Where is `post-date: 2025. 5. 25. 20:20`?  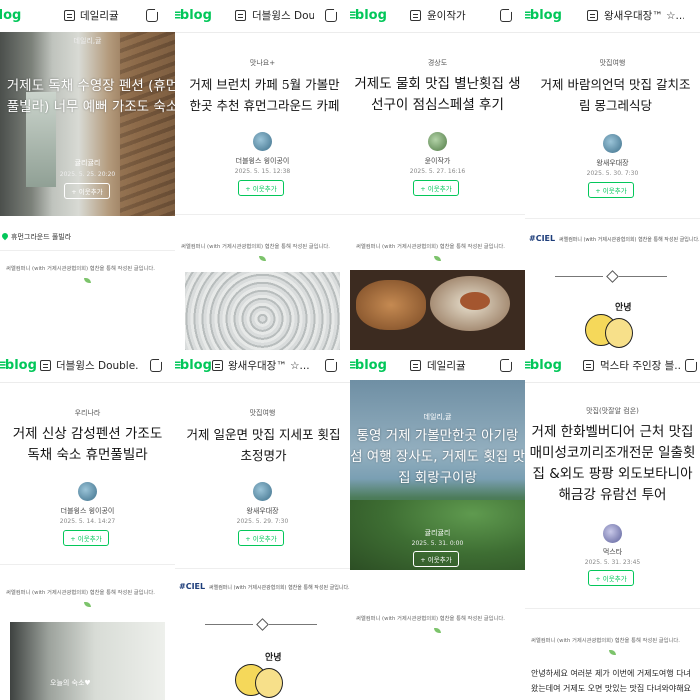
post-date: 2025. 5. 25. 20:20 is located at coordinates (87, 174).